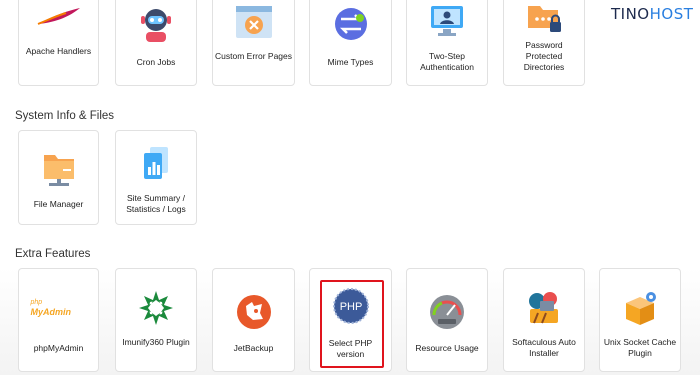 The width and height of the screenshot is (700, 375). Describe the element at coordinates (640, 347) in the screenshot. I see `tile-label: Unix Socket Cache Plugin` at that location.